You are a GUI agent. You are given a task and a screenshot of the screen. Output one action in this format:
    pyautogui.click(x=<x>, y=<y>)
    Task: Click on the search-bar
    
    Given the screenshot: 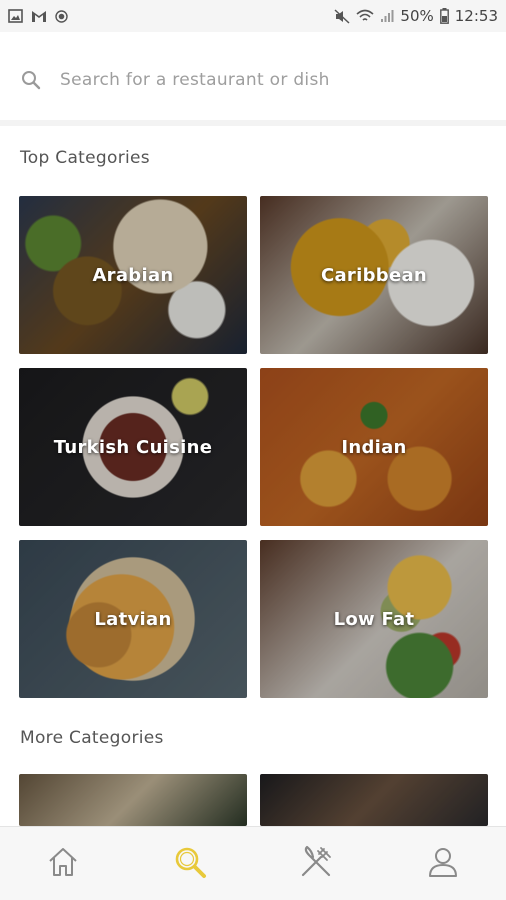 What is the action you would take?
    pyautogui.click(x=253, y=83)
    